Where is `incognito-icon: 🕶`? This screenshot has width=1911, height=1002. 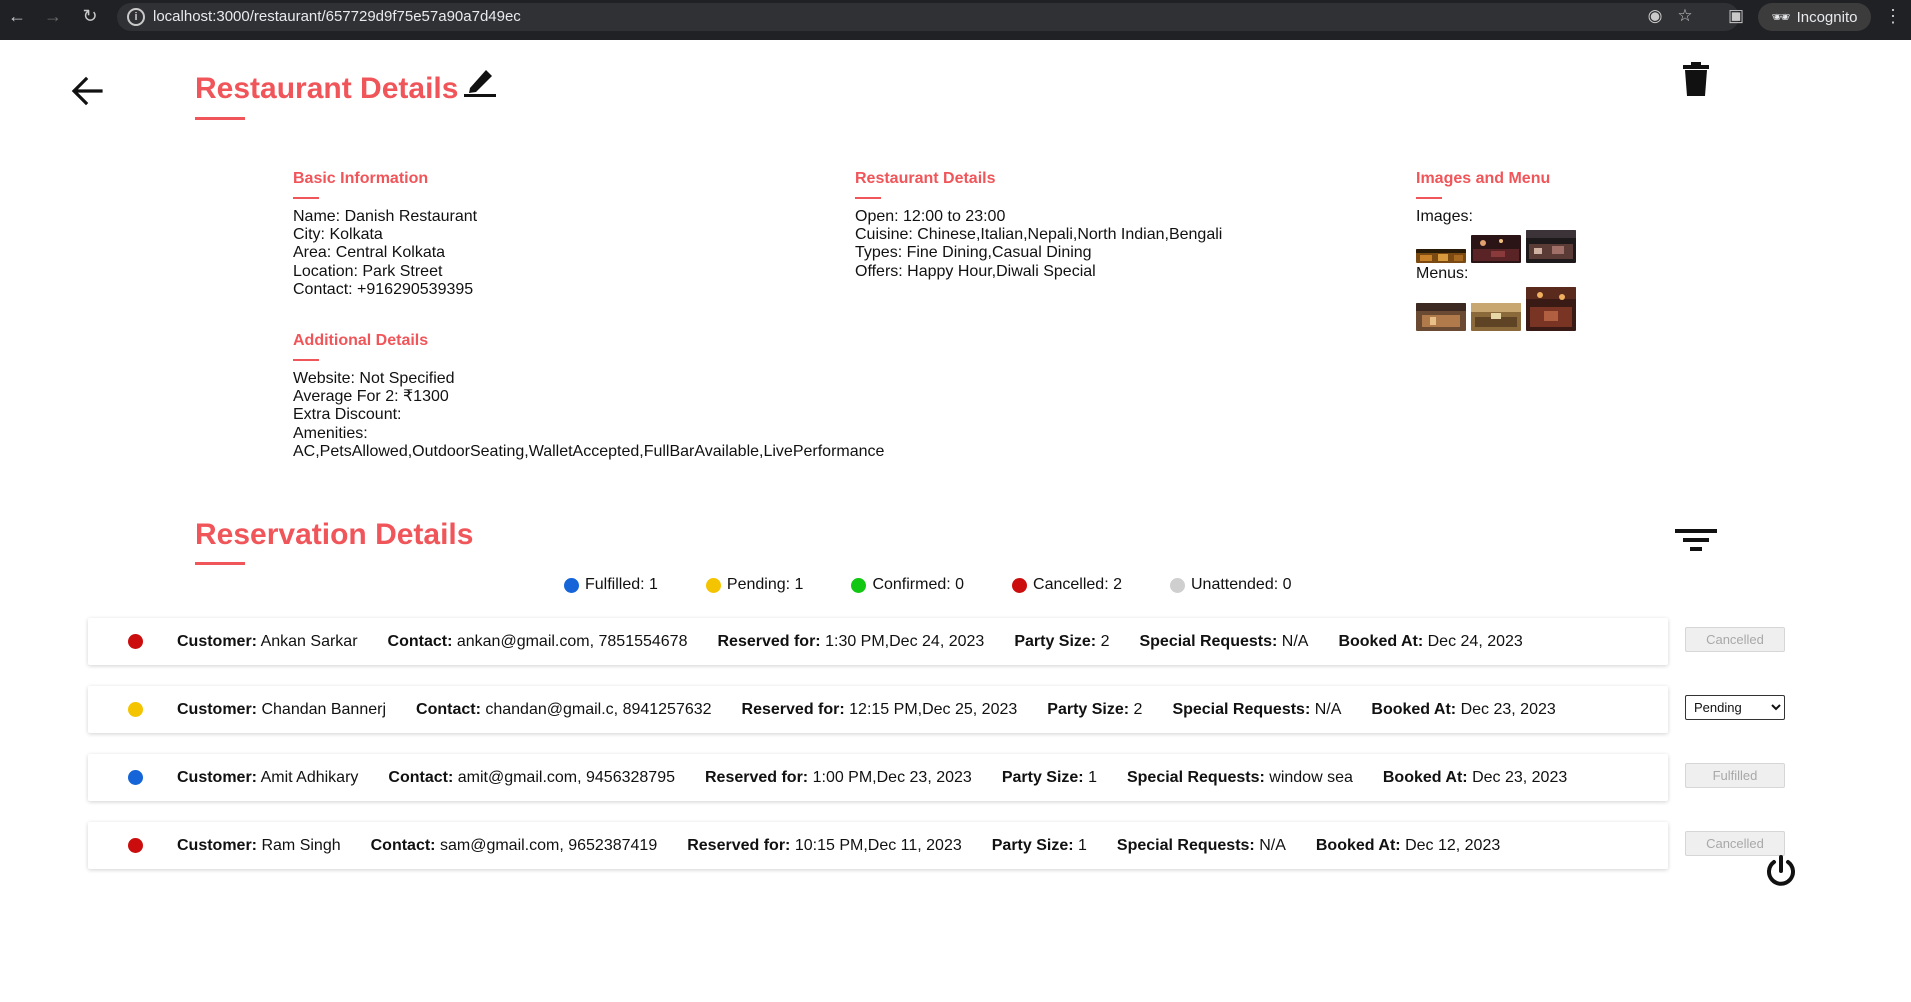 incognito-icon: 🕶 is located at coordinates (1781, 17).